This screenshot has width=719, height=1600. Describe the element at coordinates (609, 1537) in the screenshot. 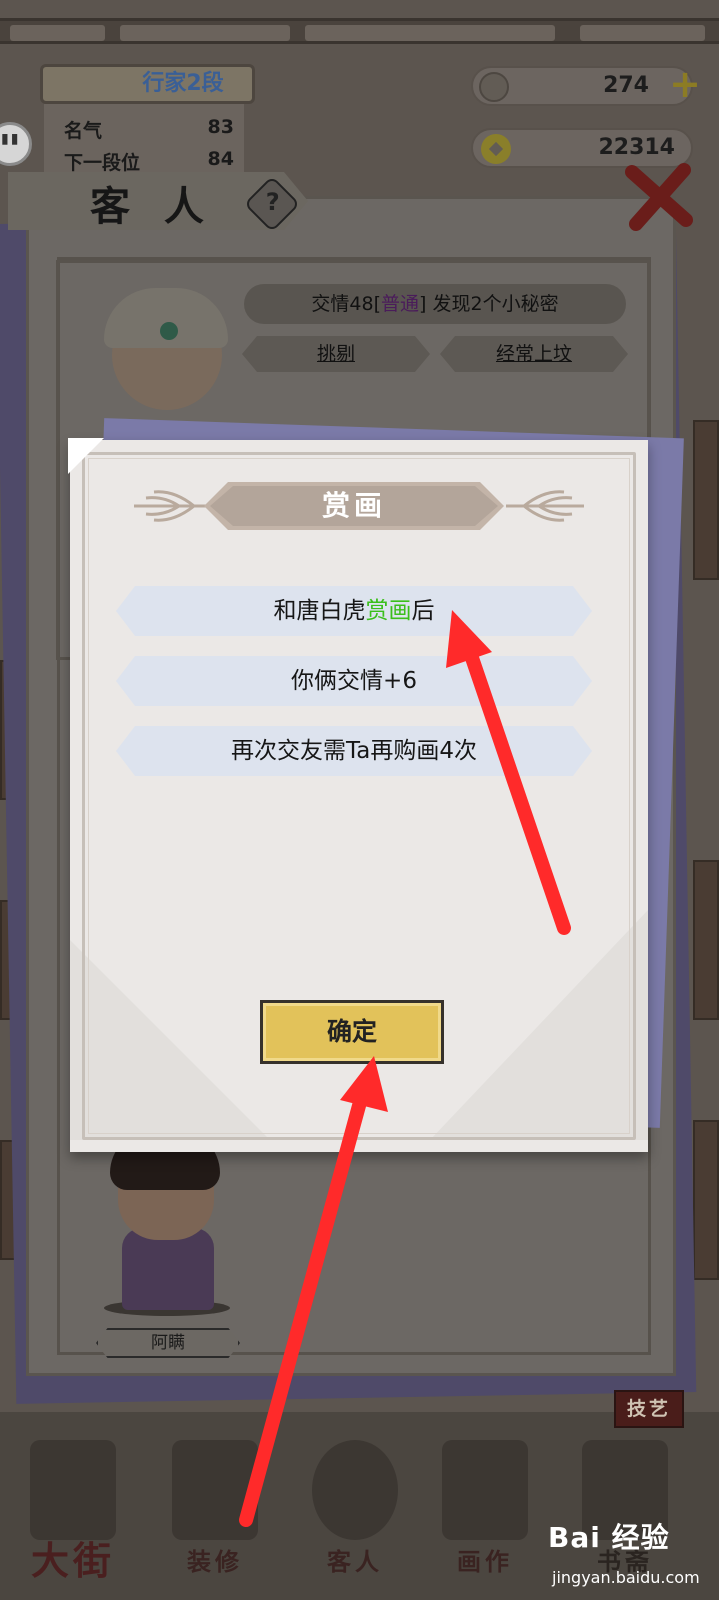

I see `watermark-brand: Bai 经验` at that location.